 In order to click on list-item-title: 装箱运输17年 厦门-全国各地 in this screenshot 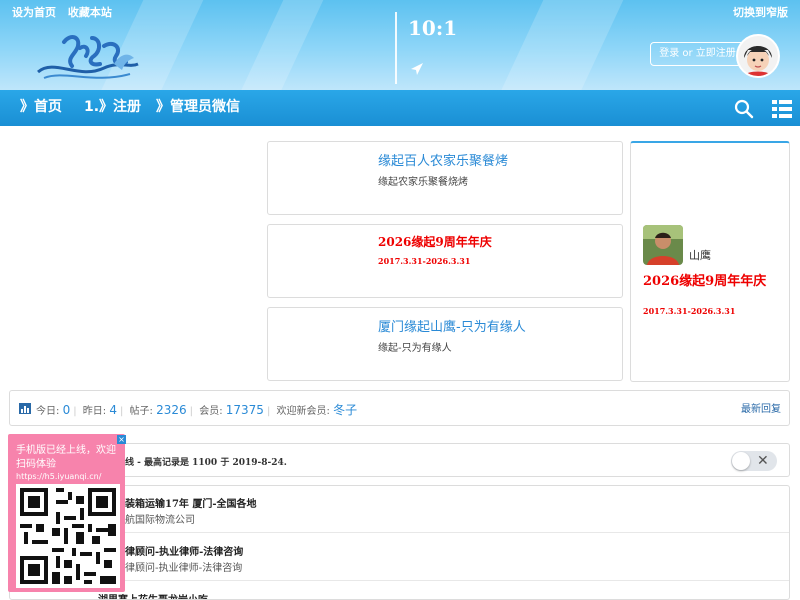, I will do `click(445, 502)`.